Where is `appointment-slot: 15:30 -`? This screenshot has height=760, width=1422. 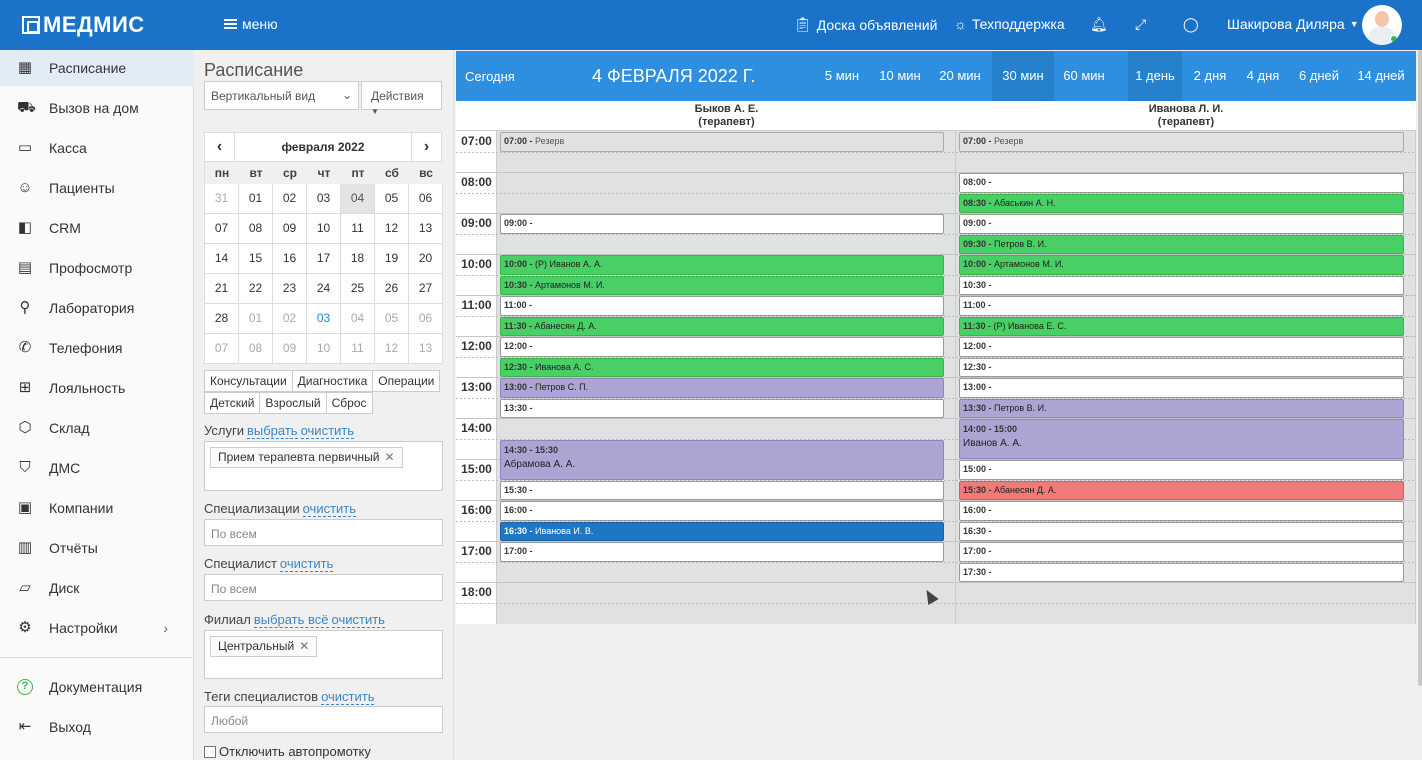
appointment-slot: 15:30 - is located at coordinates (722, 490).